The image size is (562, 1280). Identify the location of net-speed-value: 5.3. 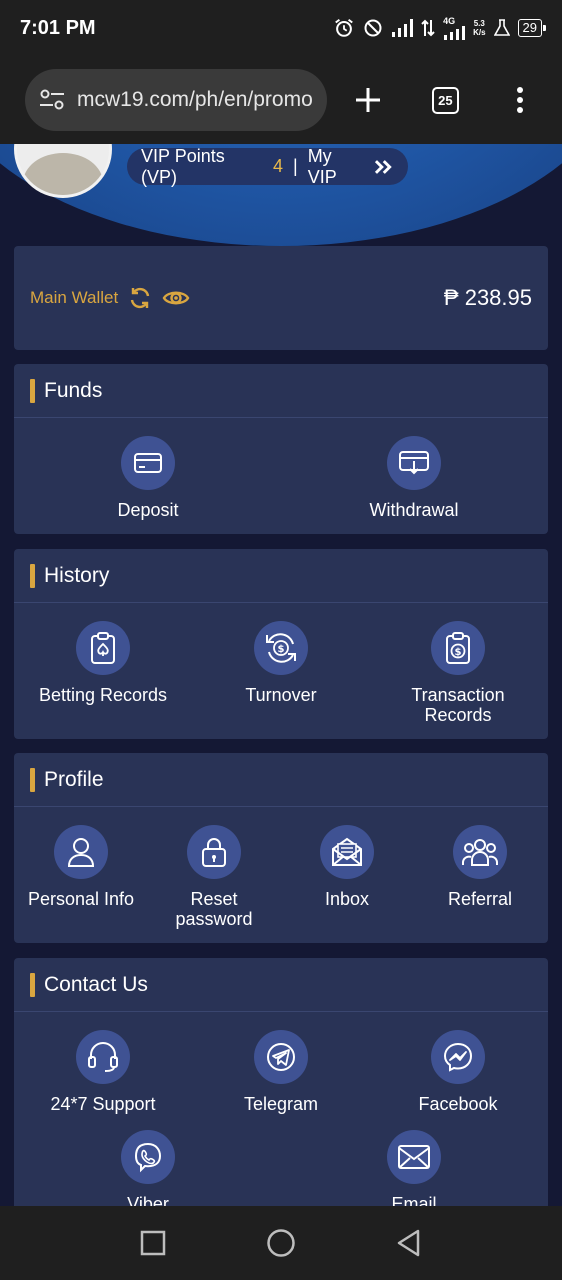
(479, 23).